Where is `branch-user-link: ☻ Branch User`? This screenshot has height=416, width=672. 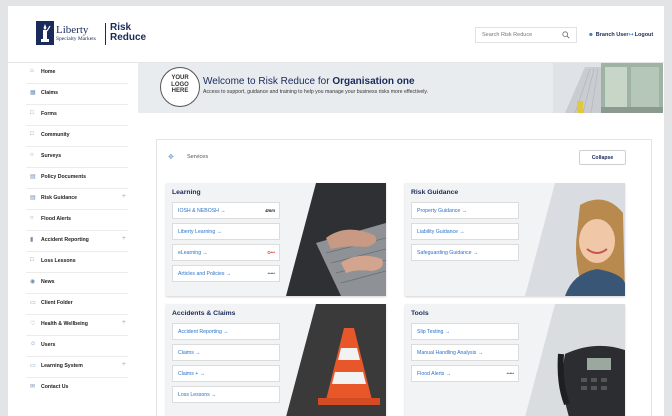
branch-user-link: ☻ Branch User is located at coordinates (608, 35).